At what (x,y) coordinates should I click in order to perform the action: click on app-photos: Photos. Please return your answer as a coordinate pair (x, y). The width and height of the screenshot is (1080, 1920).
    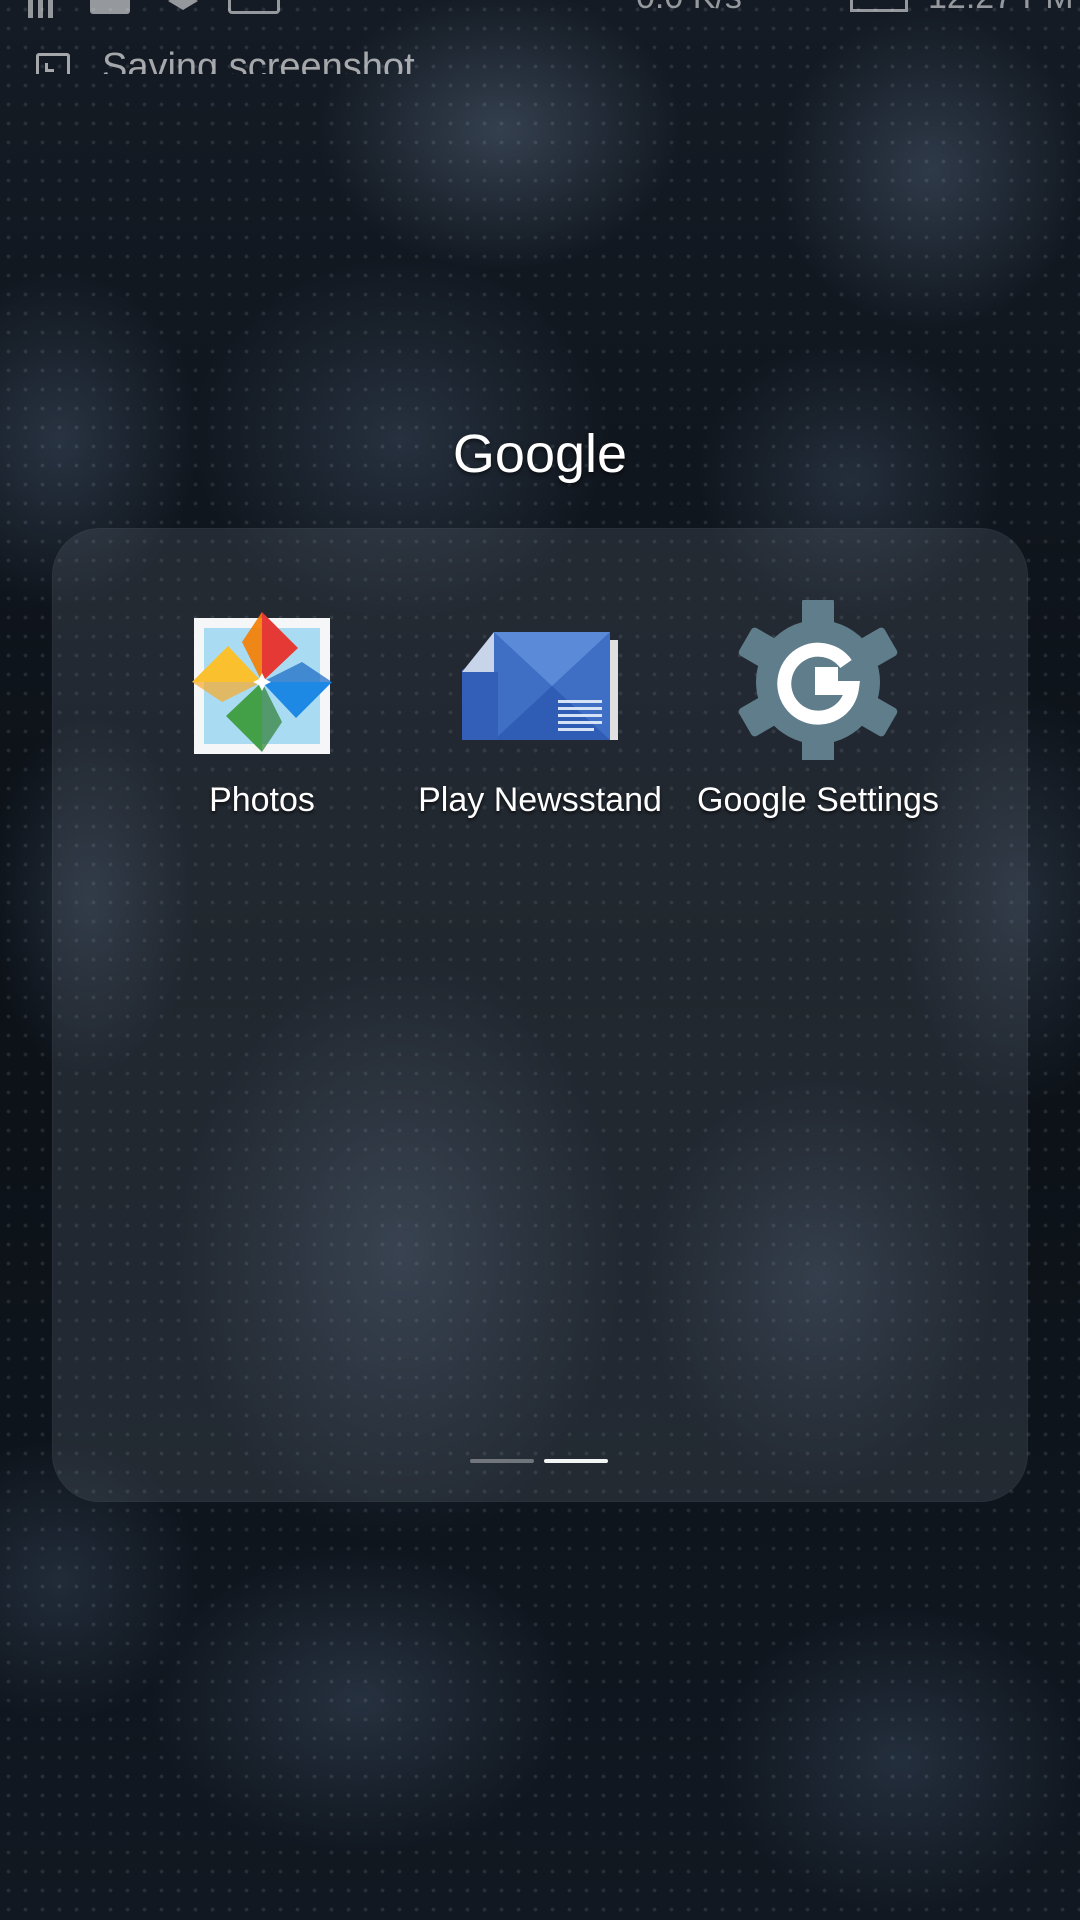
    Looking at the image, I should click on (262, 710).